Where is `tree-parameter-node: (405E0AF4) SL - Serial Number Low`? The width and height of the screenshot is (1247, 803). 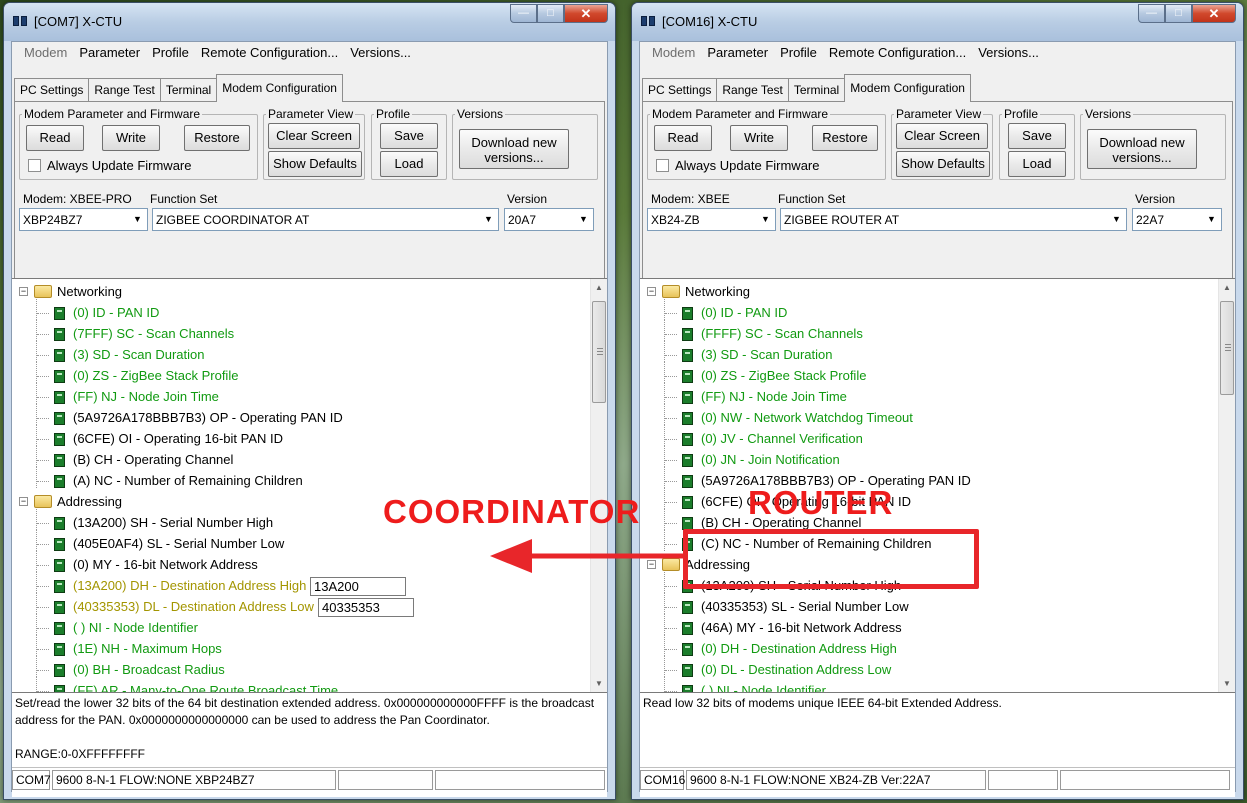
tree-parameter-node: (405E0AF4) SL - Serial Number Low is located at coordinates (292, 542).